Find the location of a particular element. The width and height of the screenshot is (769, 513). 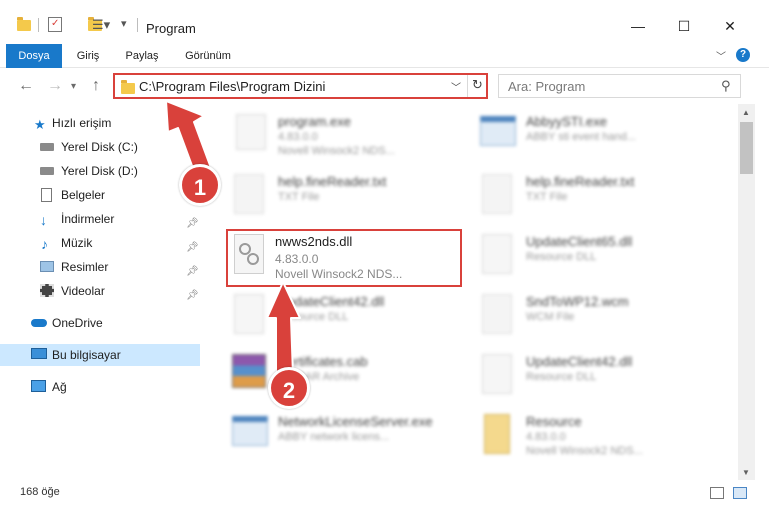

title-separator is located at coordinates (137, 25).